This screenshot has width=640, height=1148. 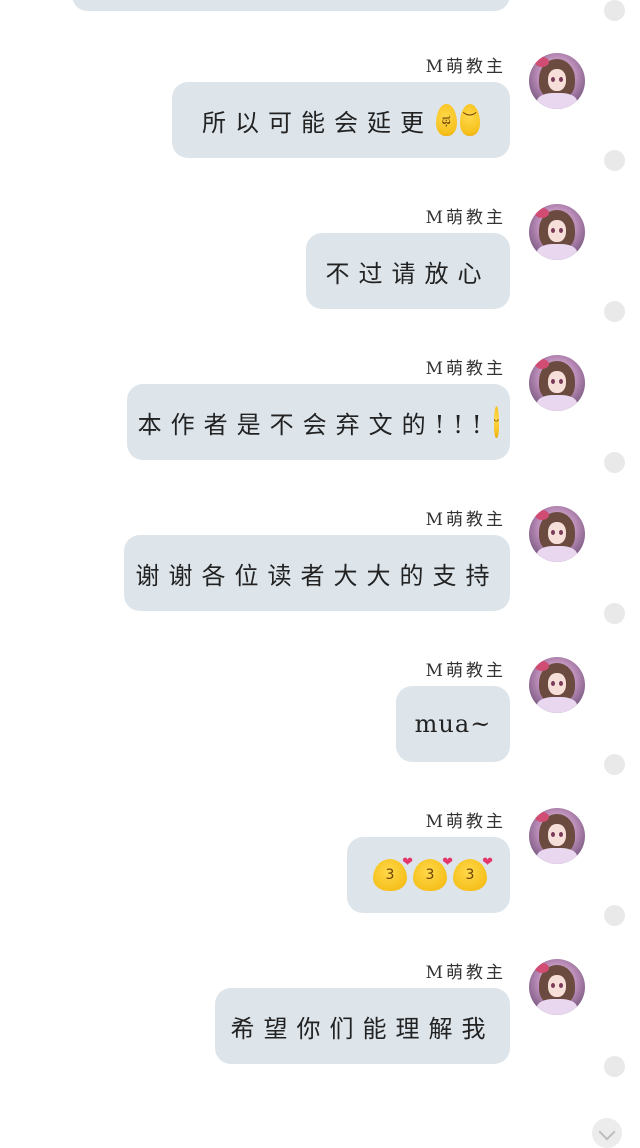 What do you see at coordinates (469, 120) in the screenshot?
I see `sad-blob-emoji: ︶` at bounding box center [469, 120].